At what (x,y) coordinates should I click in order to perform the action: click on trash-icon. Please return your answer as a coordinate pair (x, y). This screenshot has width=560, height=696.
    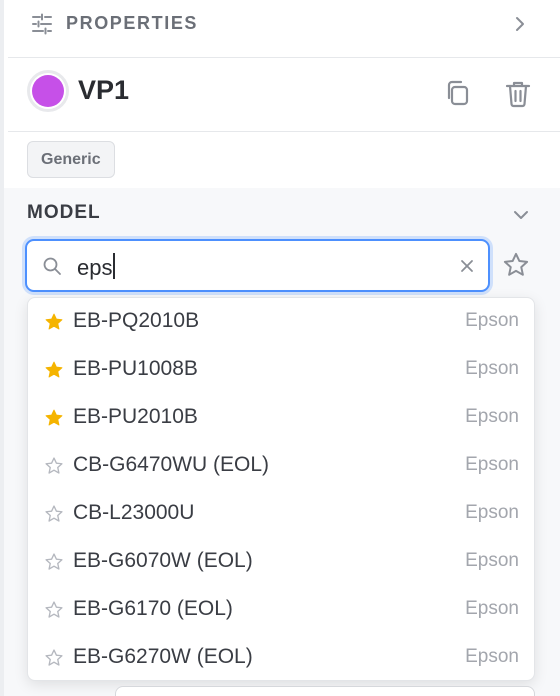
    Looking at the image, I should click on (518, 94).